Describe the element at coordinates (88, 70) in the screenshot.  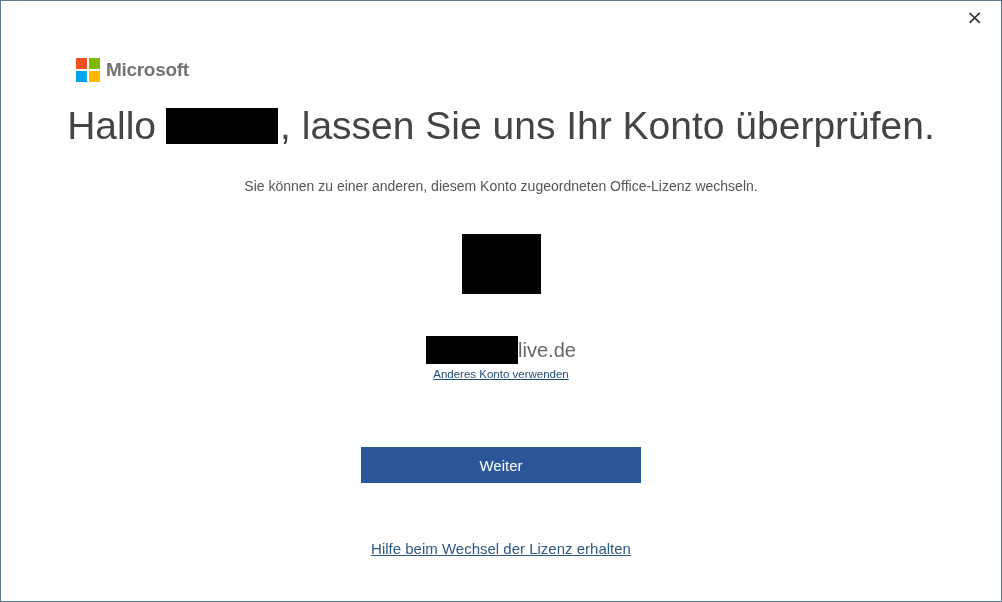
I see `windows-logo-icon` at that location.